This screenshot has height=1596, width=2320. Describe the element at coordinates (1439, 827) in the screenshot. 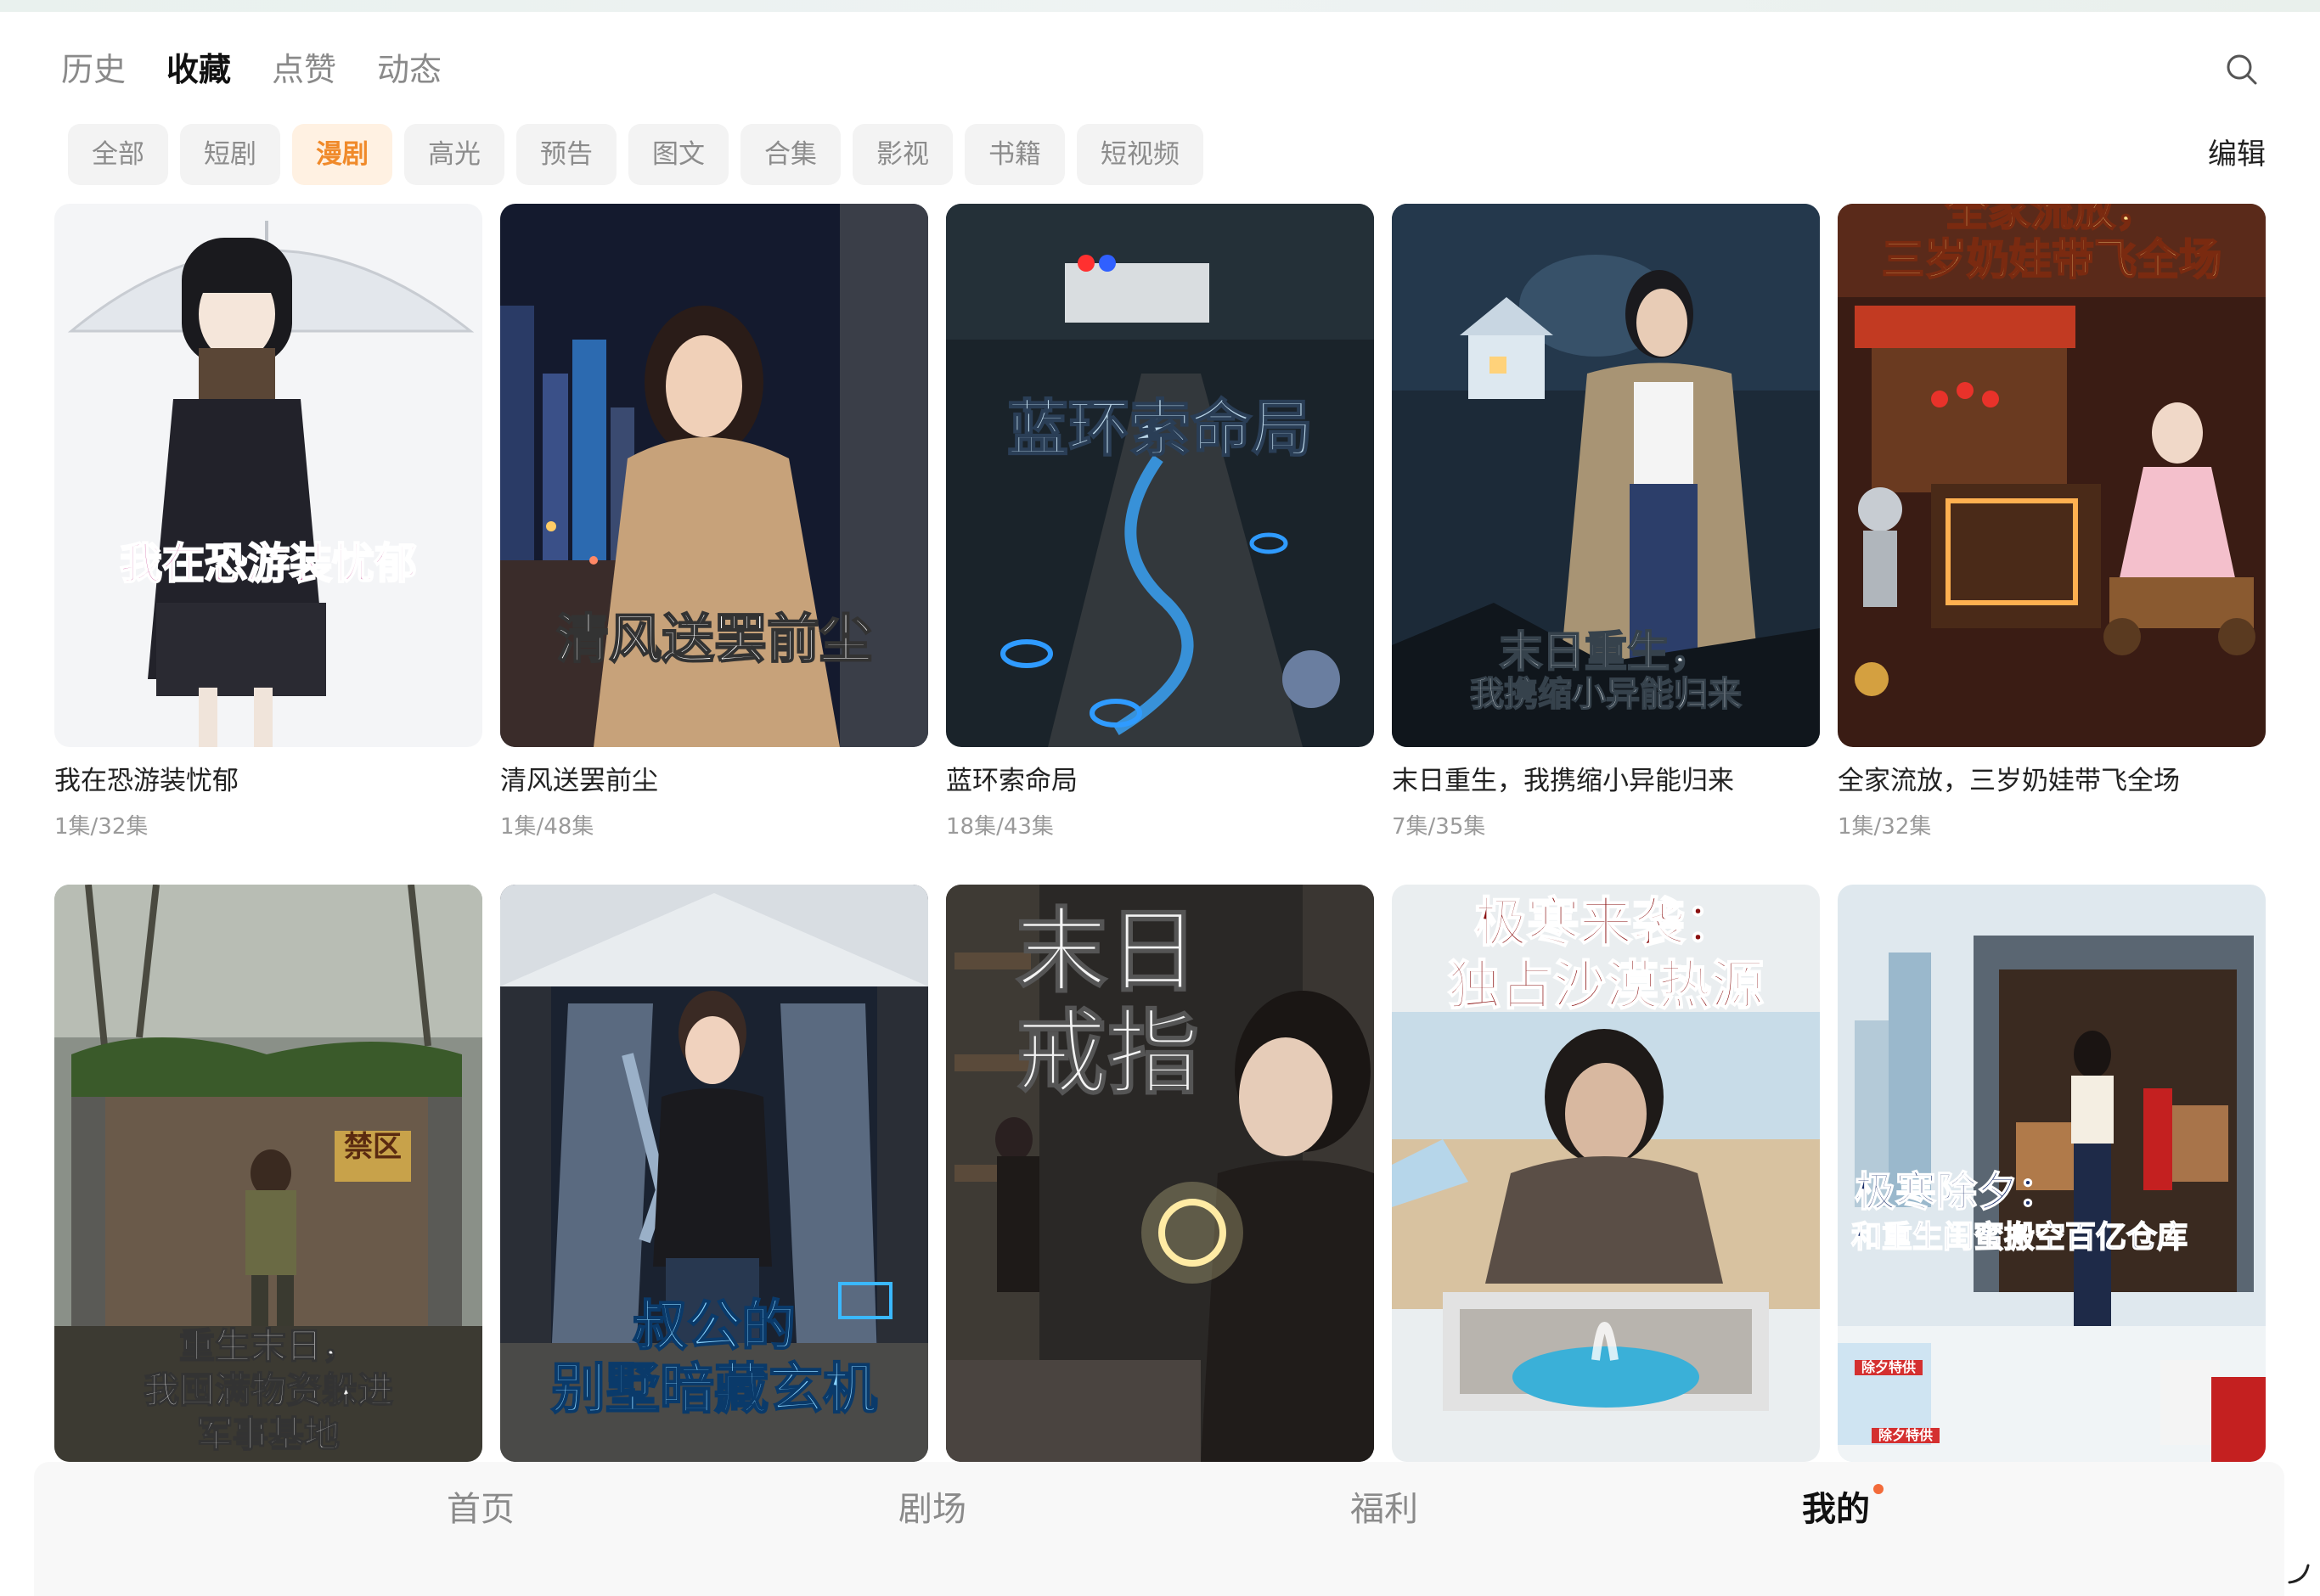

I see `episode-progress: 7集/35集` at that location.